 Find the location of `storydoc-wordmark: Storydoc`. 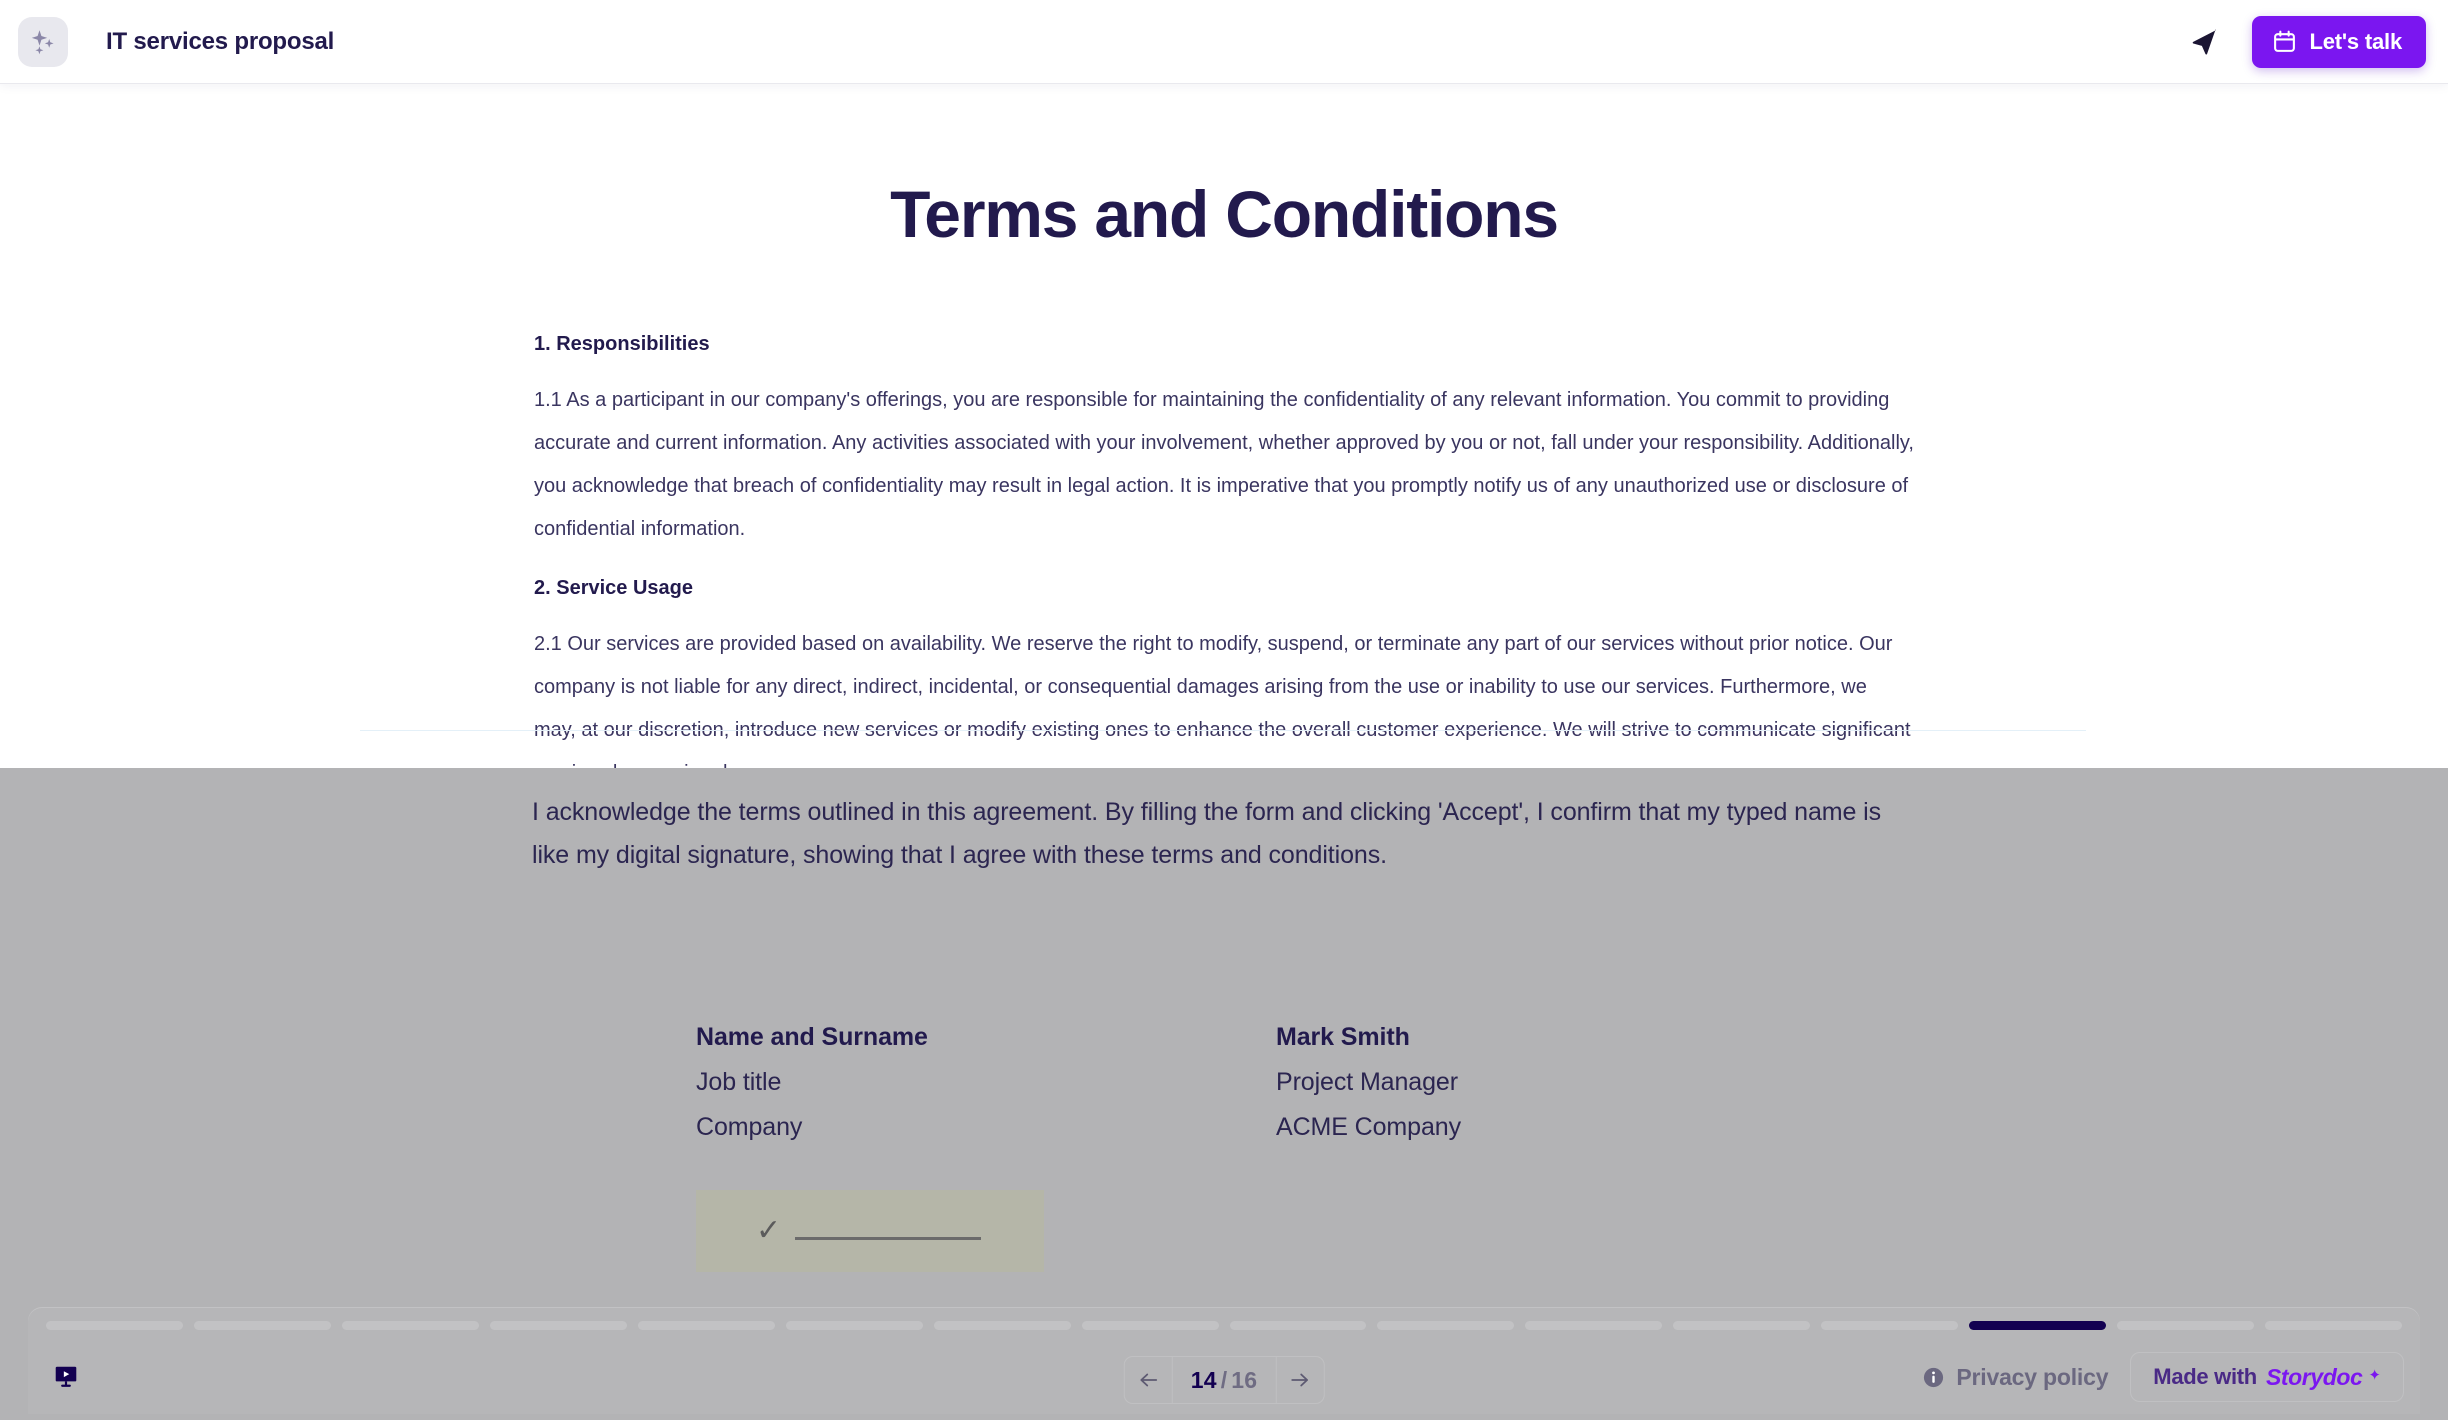

storydoc-wordmark: Storydoc is located at coordinates (2314, 1376).